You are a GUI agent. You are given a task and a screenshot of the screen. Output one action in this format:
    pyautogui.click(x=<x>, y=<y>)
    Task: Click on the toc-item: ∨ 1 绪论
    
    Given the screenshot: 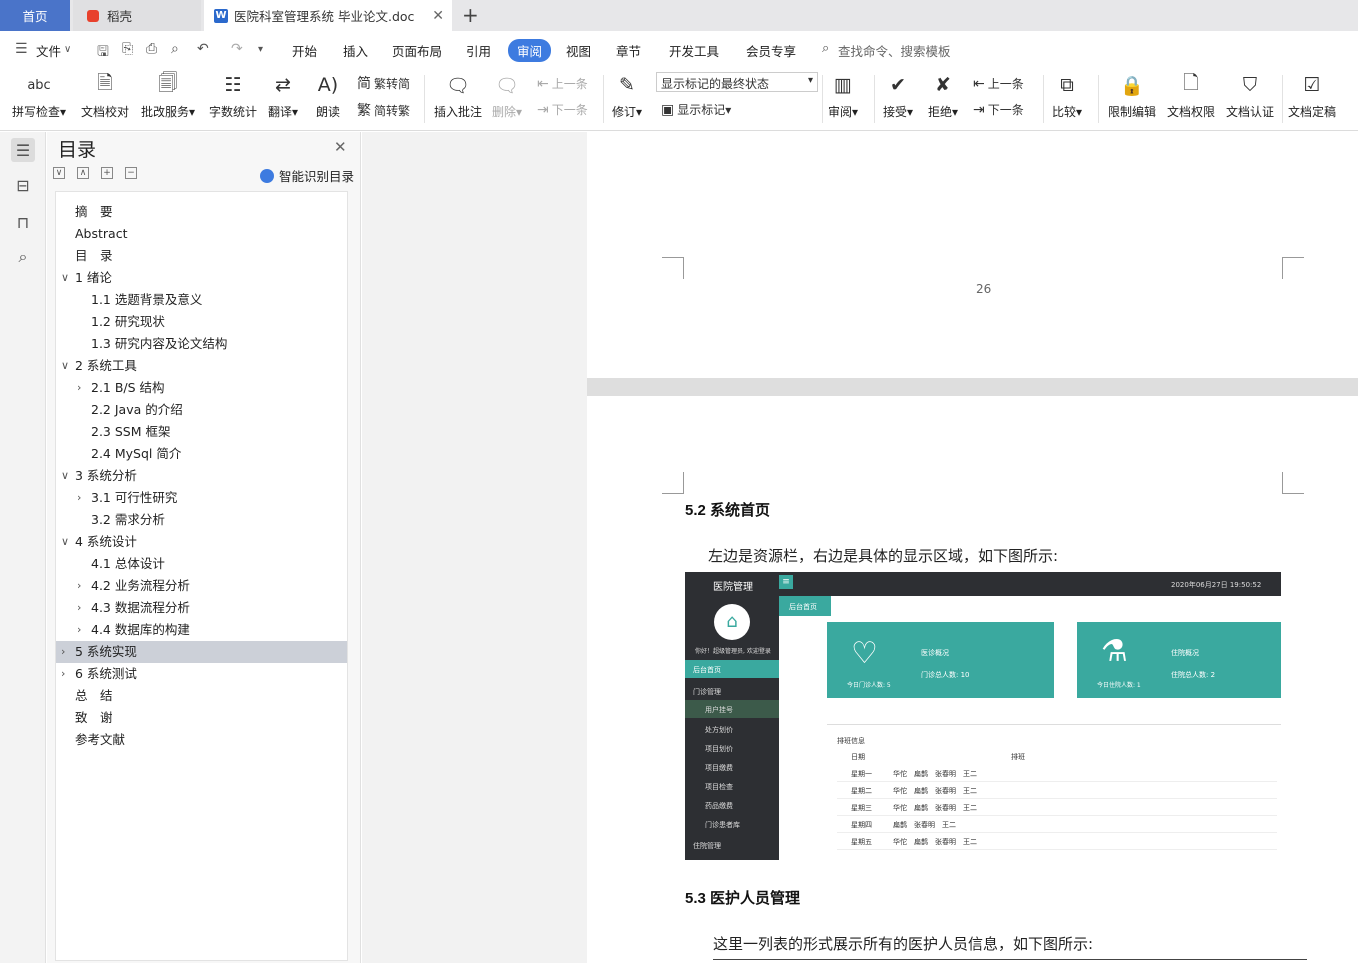 What is the action you would take?
    pyautogui.click(x=201, y=278)
    